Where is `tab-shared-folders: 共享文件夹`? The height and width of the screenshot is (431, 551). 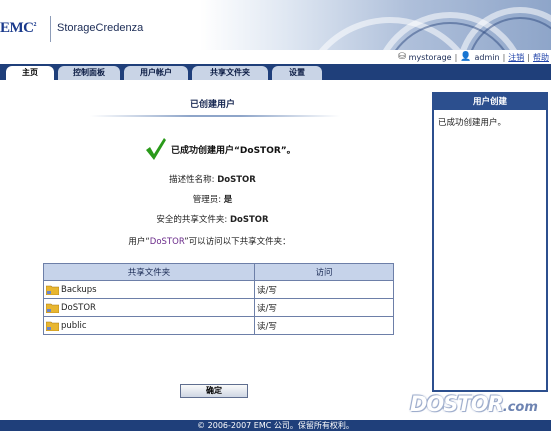
tab-shared-folders: 共享文件夹 is located at coordinates (230, 73).